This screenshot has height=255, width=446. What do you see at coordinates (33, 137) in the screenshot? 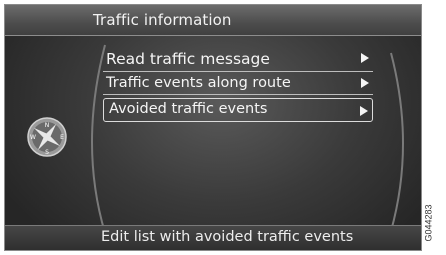
I see `compass-west: W` at bounding box center [33, 137].